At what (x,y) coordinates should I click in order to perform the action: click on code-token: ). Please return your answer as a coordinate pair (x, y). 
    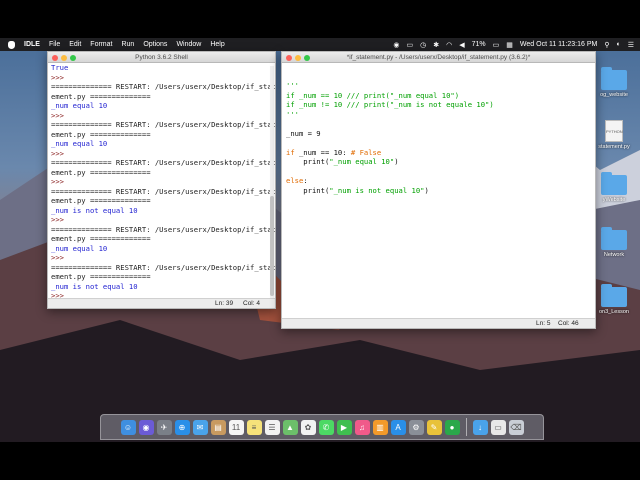
    Looking at the image, I should click on (396, 161).